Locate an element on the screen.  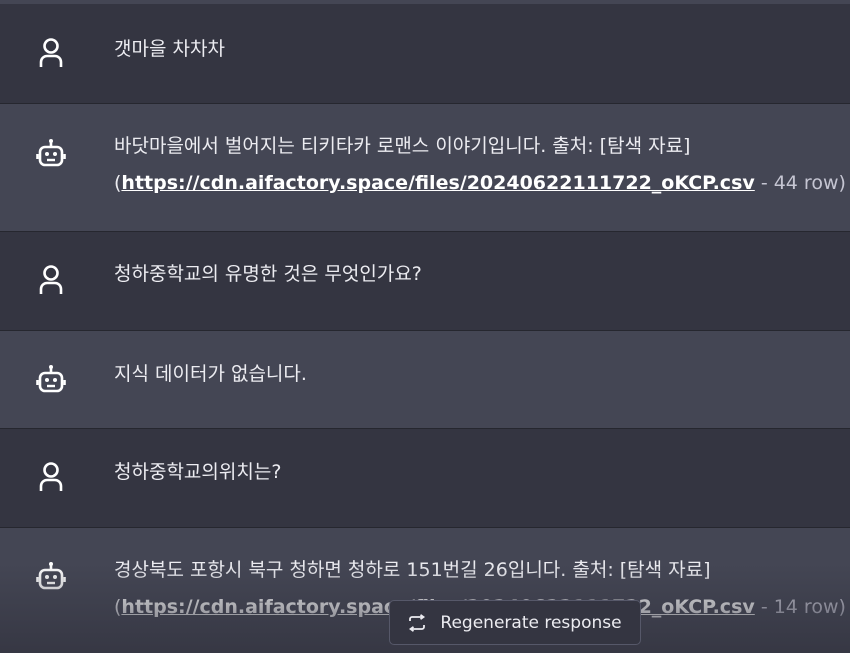
row-count: - 44 row) is located at coordinates (800, 183).